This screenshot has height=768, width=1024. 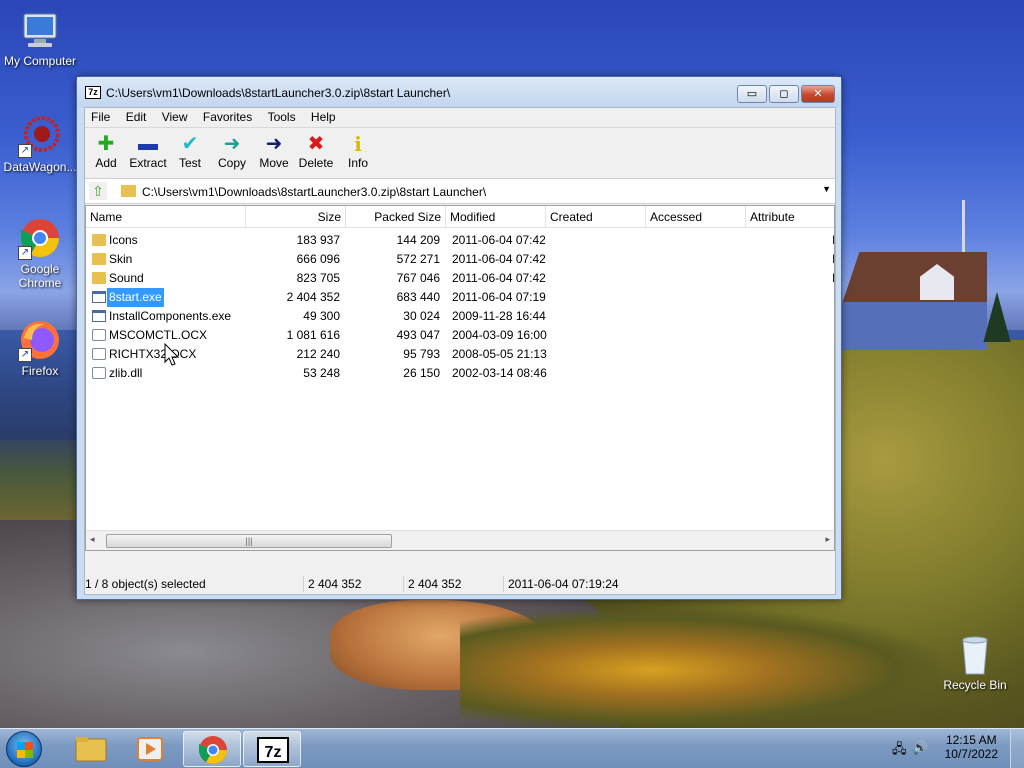 I want to click on taskbar-media-player, so click(x=151, y=749).